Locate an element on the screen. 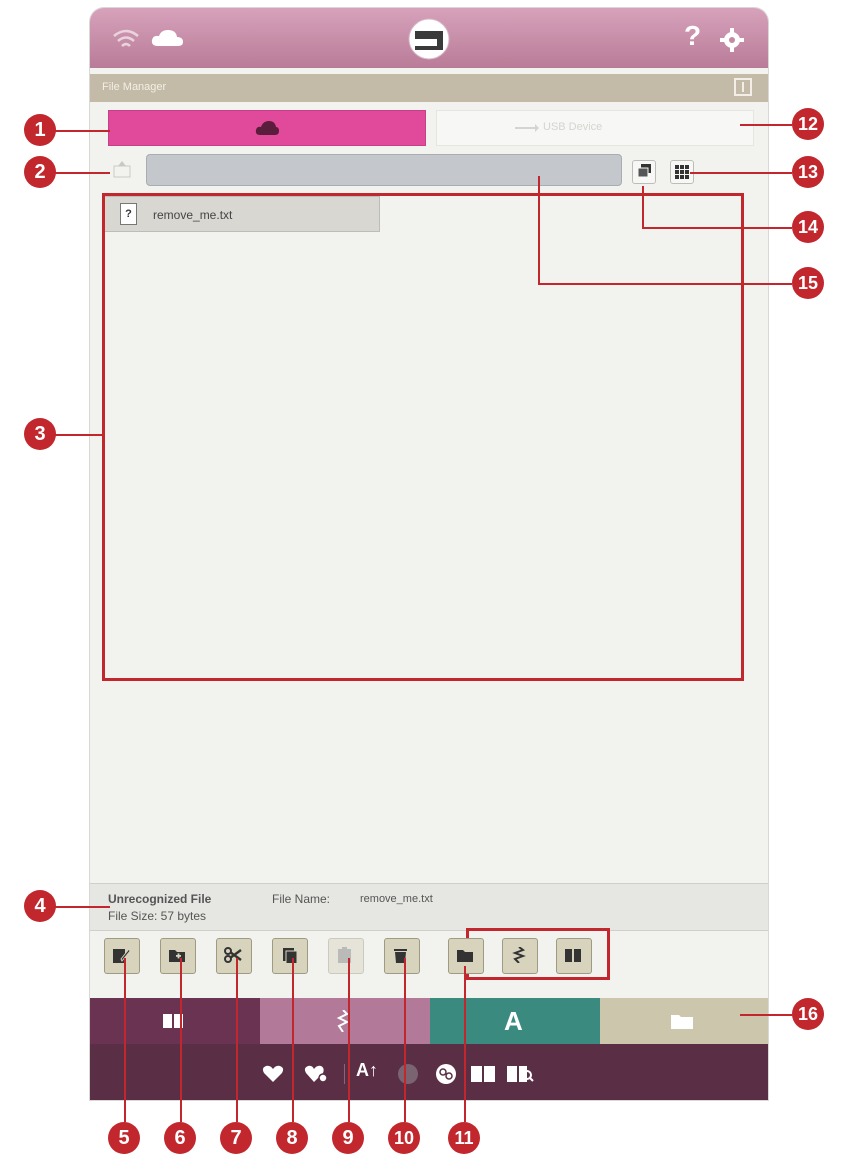  bottom-toolbar: A↑ is located at coordinates (429, 1072).